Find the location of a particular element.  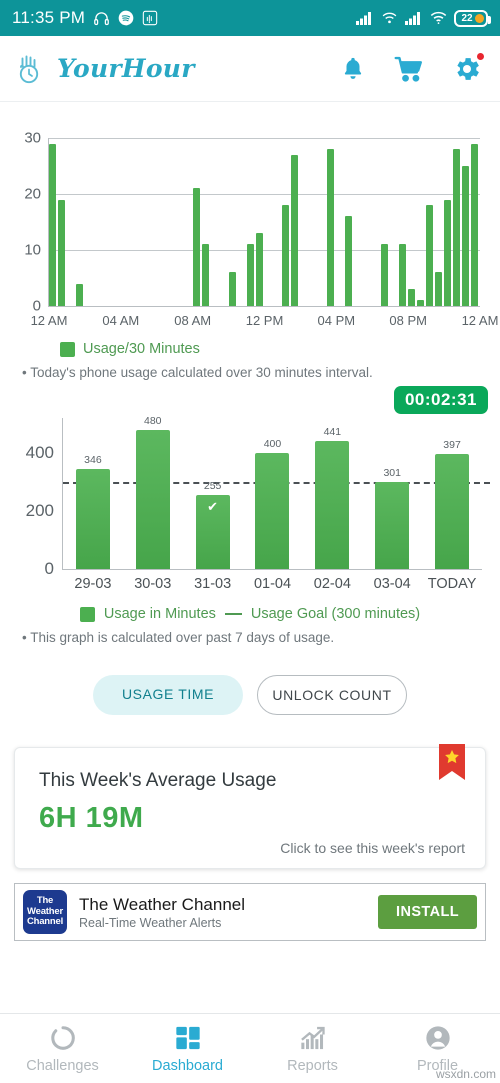

app-bar-actions is located at coordinates (412, 67).